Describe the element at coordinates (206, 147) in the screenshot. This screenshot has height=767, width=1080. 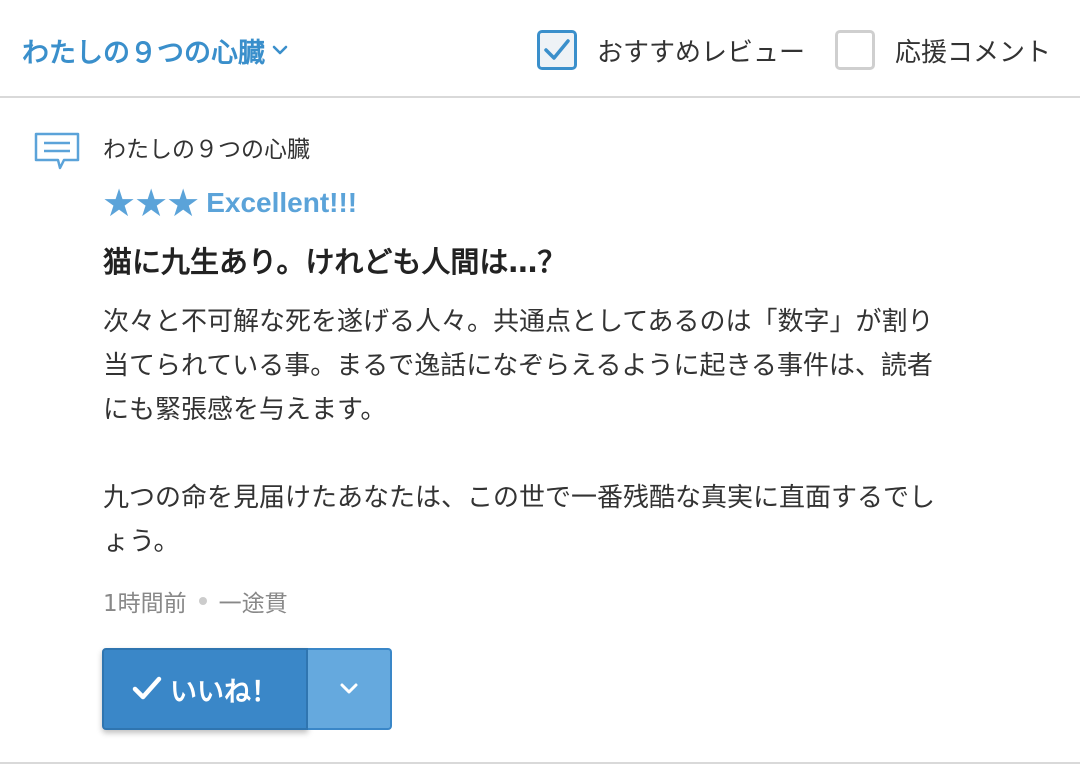
I see `review-work-name: わたしの９つの心臓` at that location.